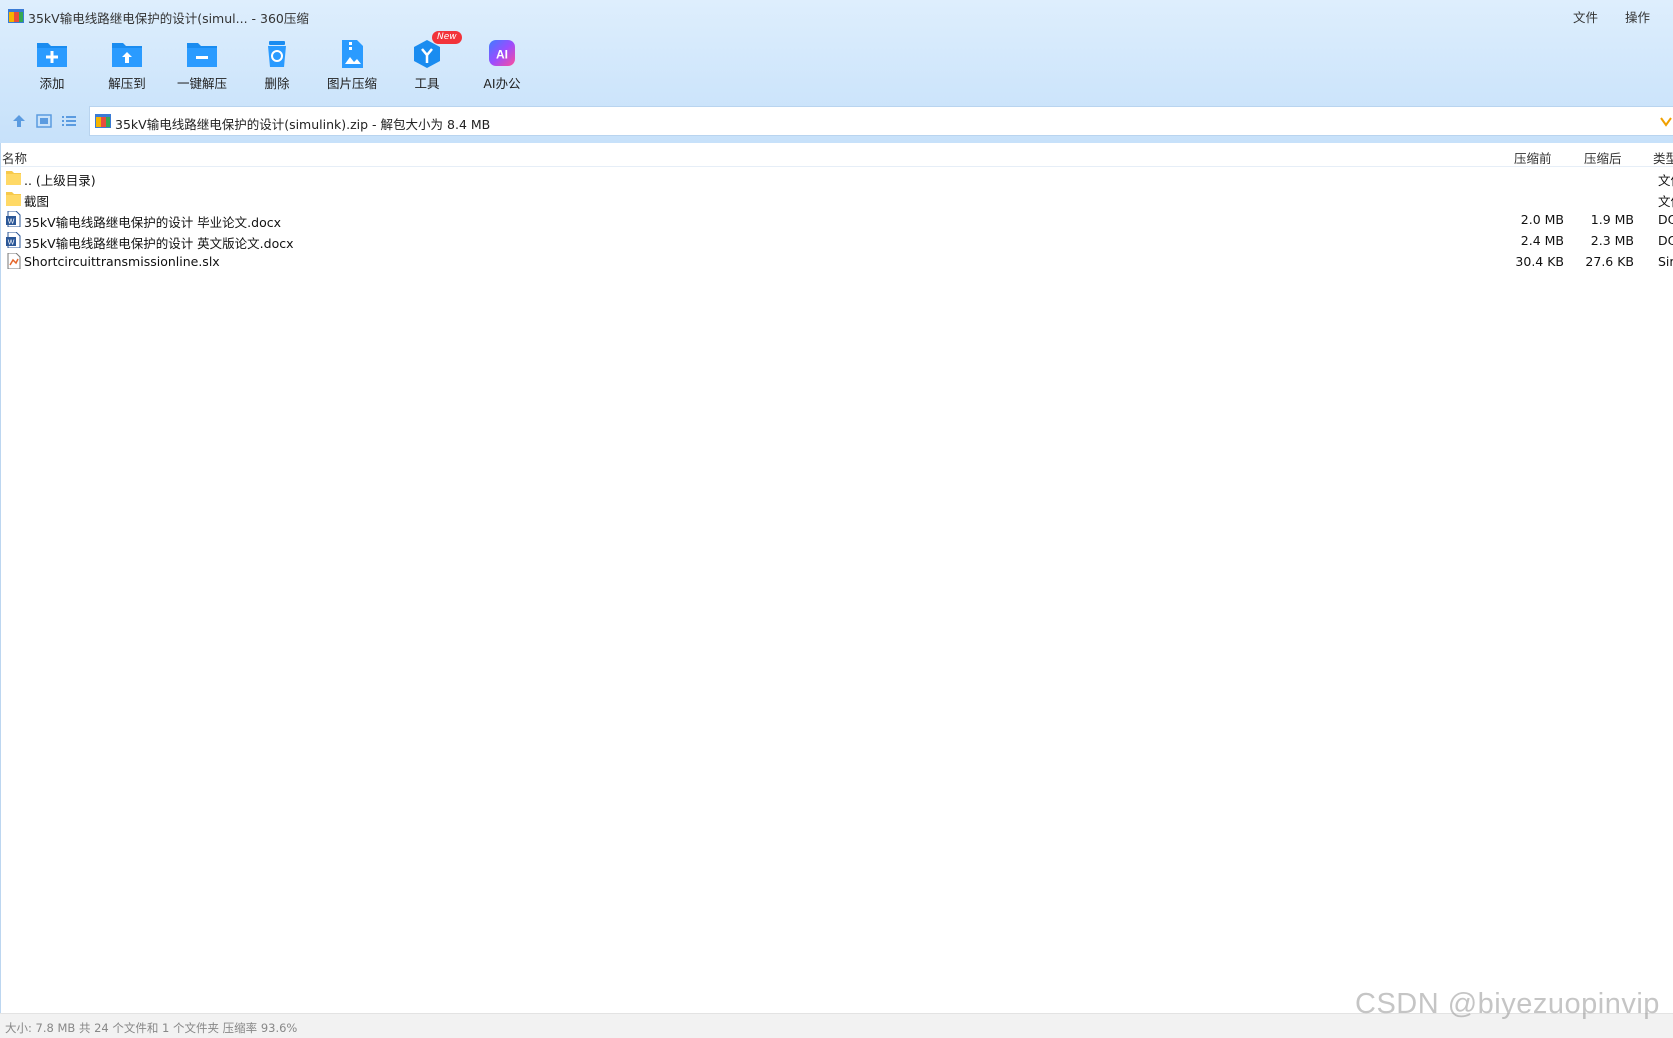 The width and height of the screenshot is (1673, 1038). I want to click on tools-button: New 工具, so click(427, 64).